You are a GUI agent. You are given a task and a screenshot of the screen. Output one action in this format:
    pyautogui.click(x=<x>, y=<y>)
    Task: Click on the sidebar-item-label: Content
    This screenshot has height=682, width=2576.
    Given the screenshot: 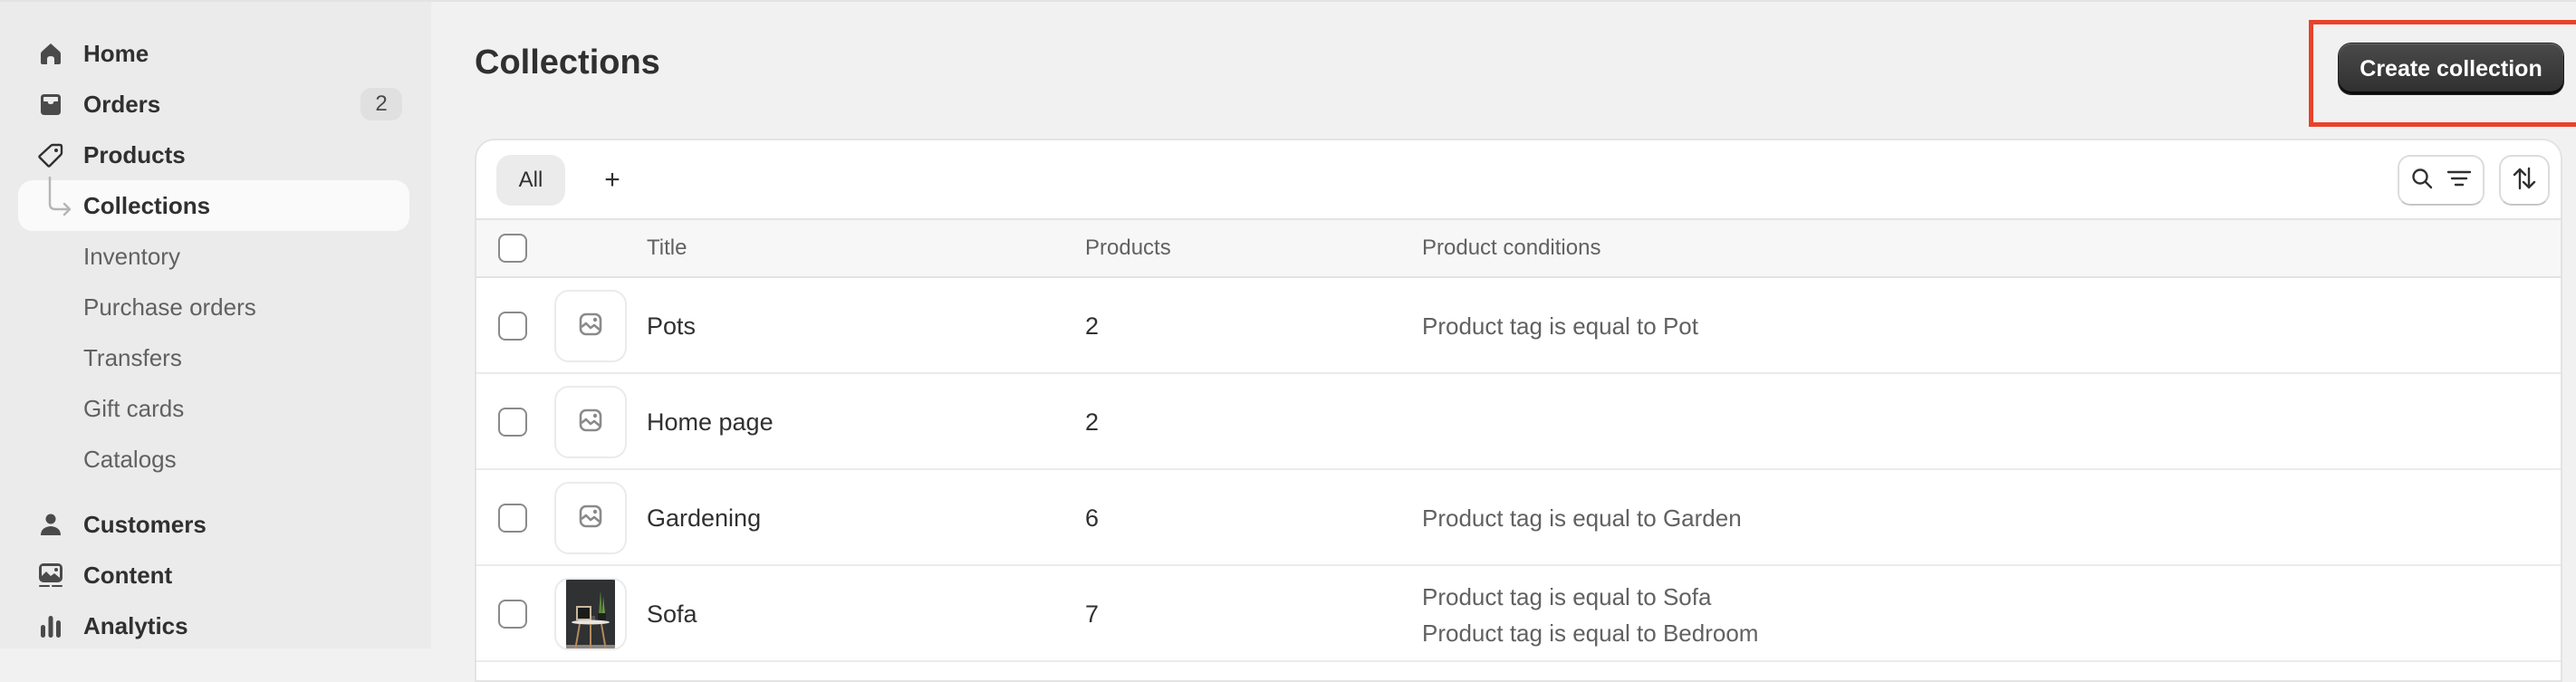 What is the action you would take?
    pyautogui.click(x=128, y=575)
    